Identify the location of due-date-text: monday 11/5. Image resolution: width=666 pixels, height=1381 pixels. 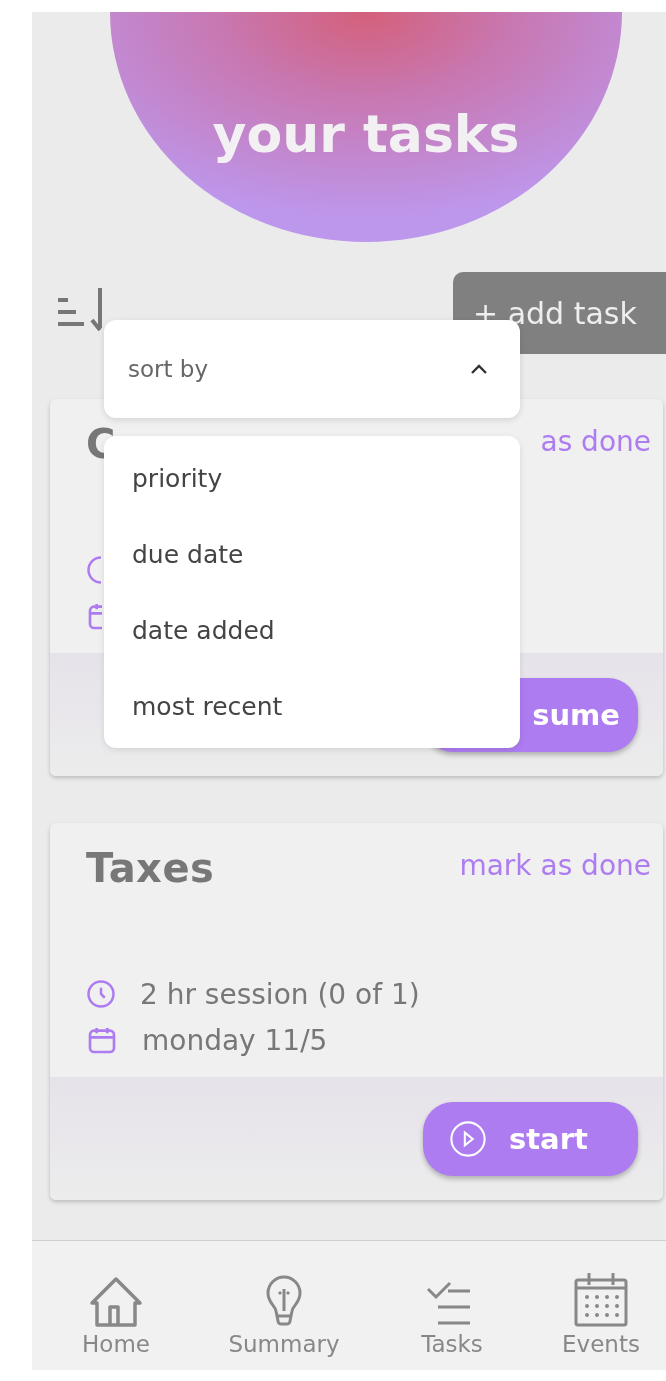
(235, 1040).